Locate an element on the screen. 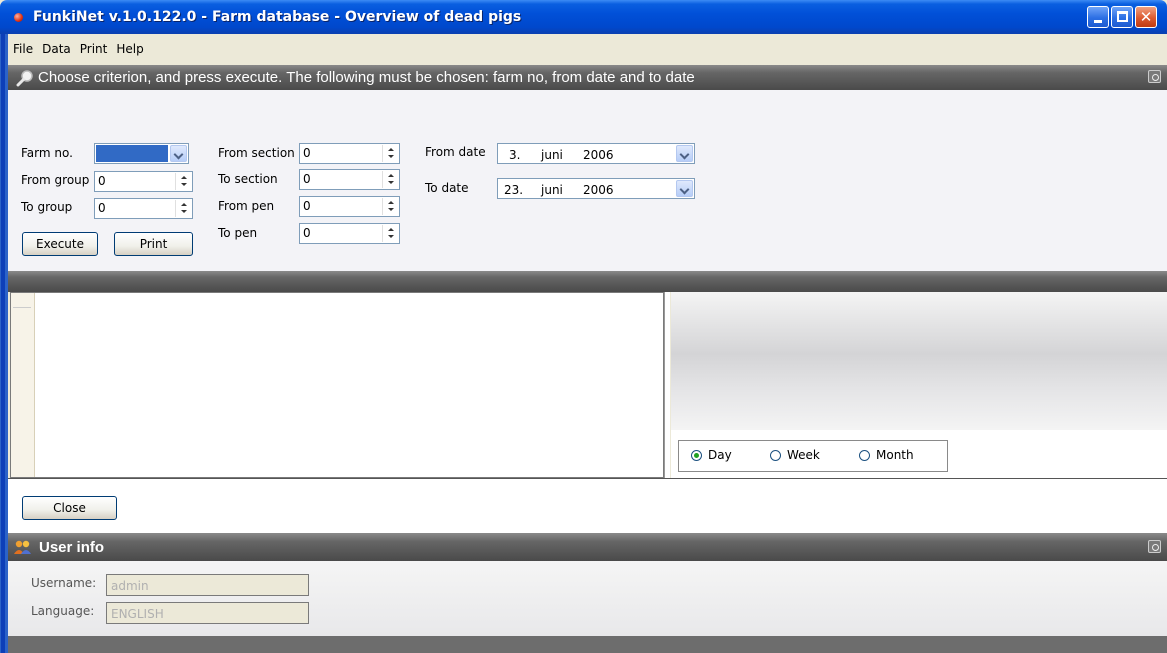 This screenshot has height=653, width=1167. search-icon is located at coordinates (24, 78).